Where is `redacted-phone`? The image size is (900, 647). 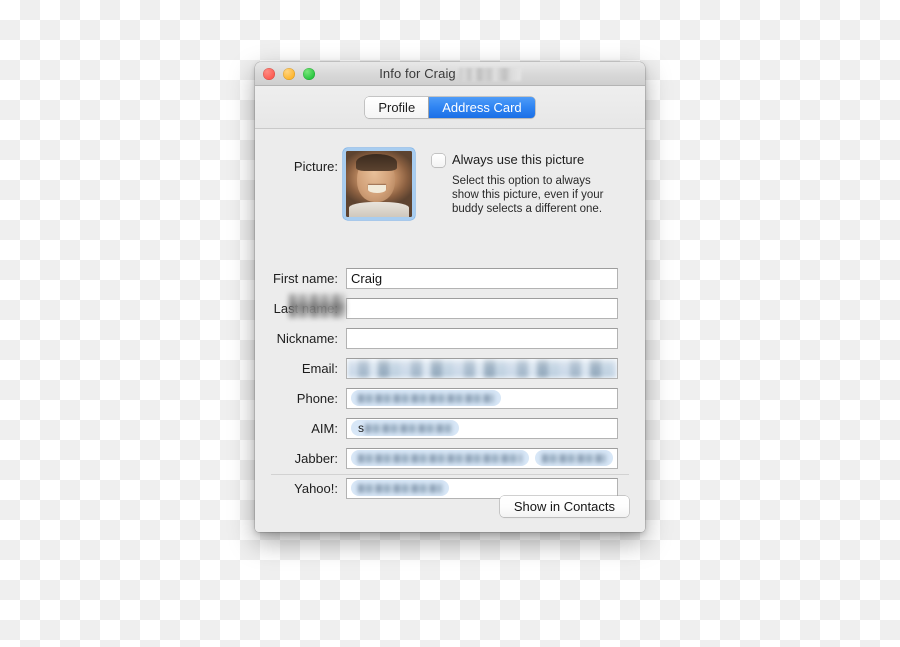
redacted-phone is located at coordinates (426, 398).